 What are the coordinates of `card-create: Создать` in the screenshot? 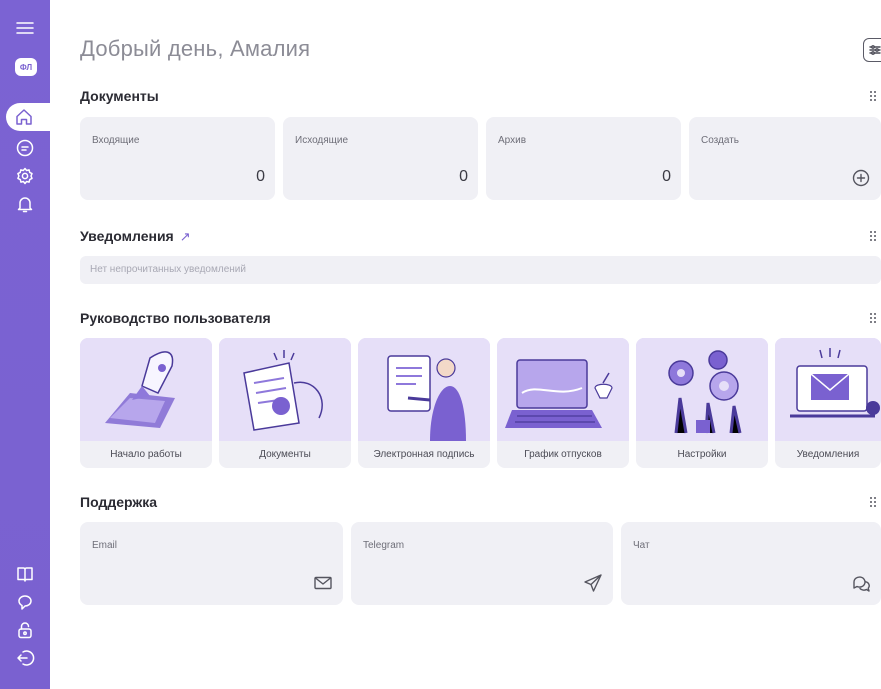 It's located at (785, 158).